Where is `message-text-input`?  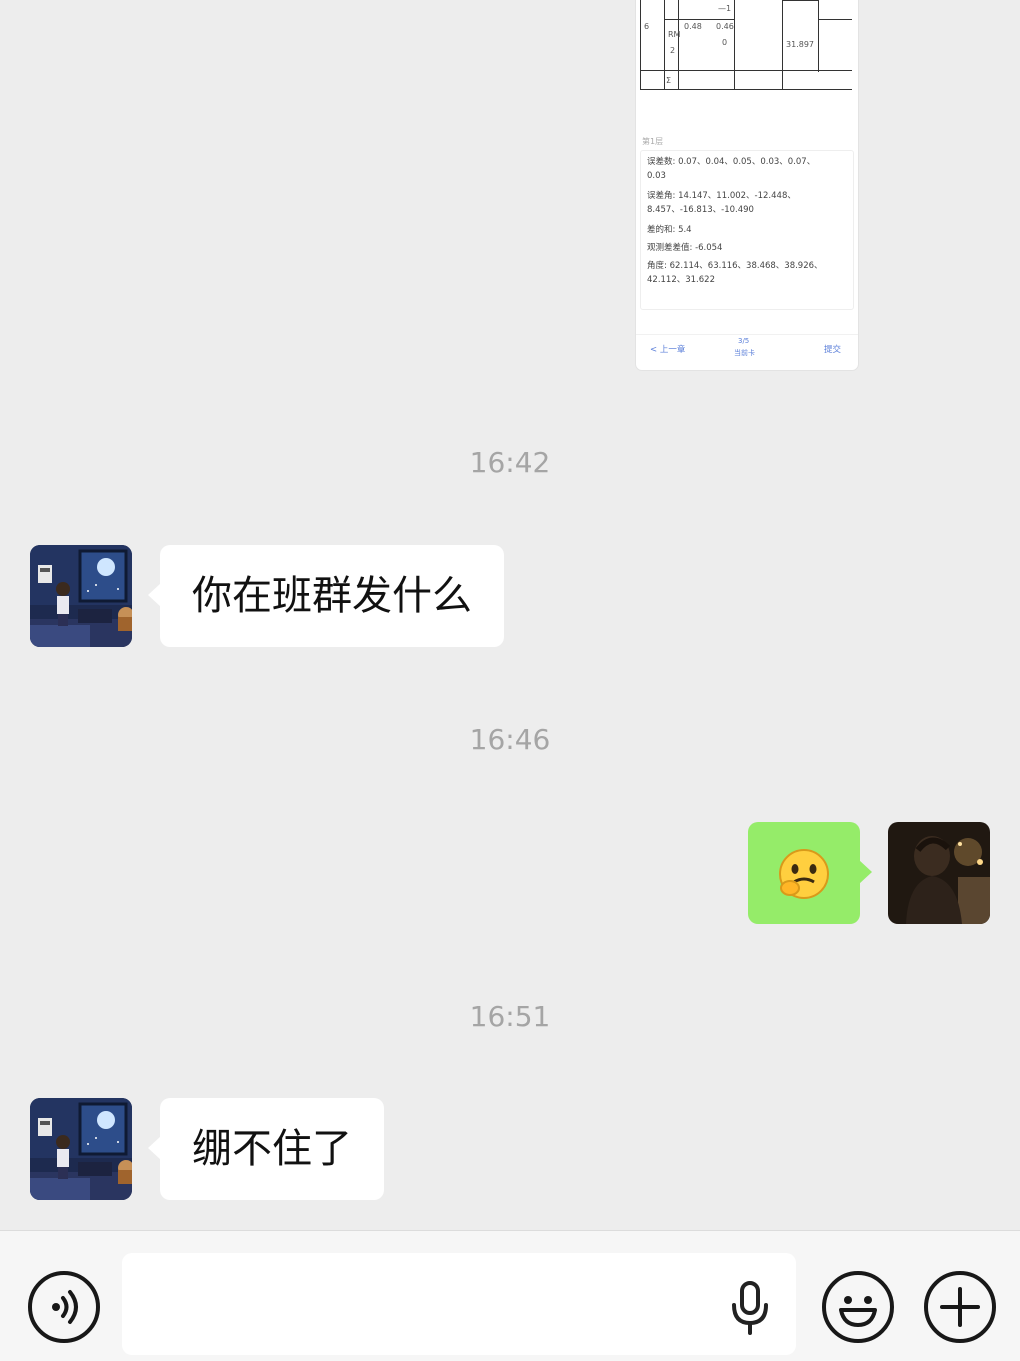
message-text-input is located at coordinates (459, 1304).